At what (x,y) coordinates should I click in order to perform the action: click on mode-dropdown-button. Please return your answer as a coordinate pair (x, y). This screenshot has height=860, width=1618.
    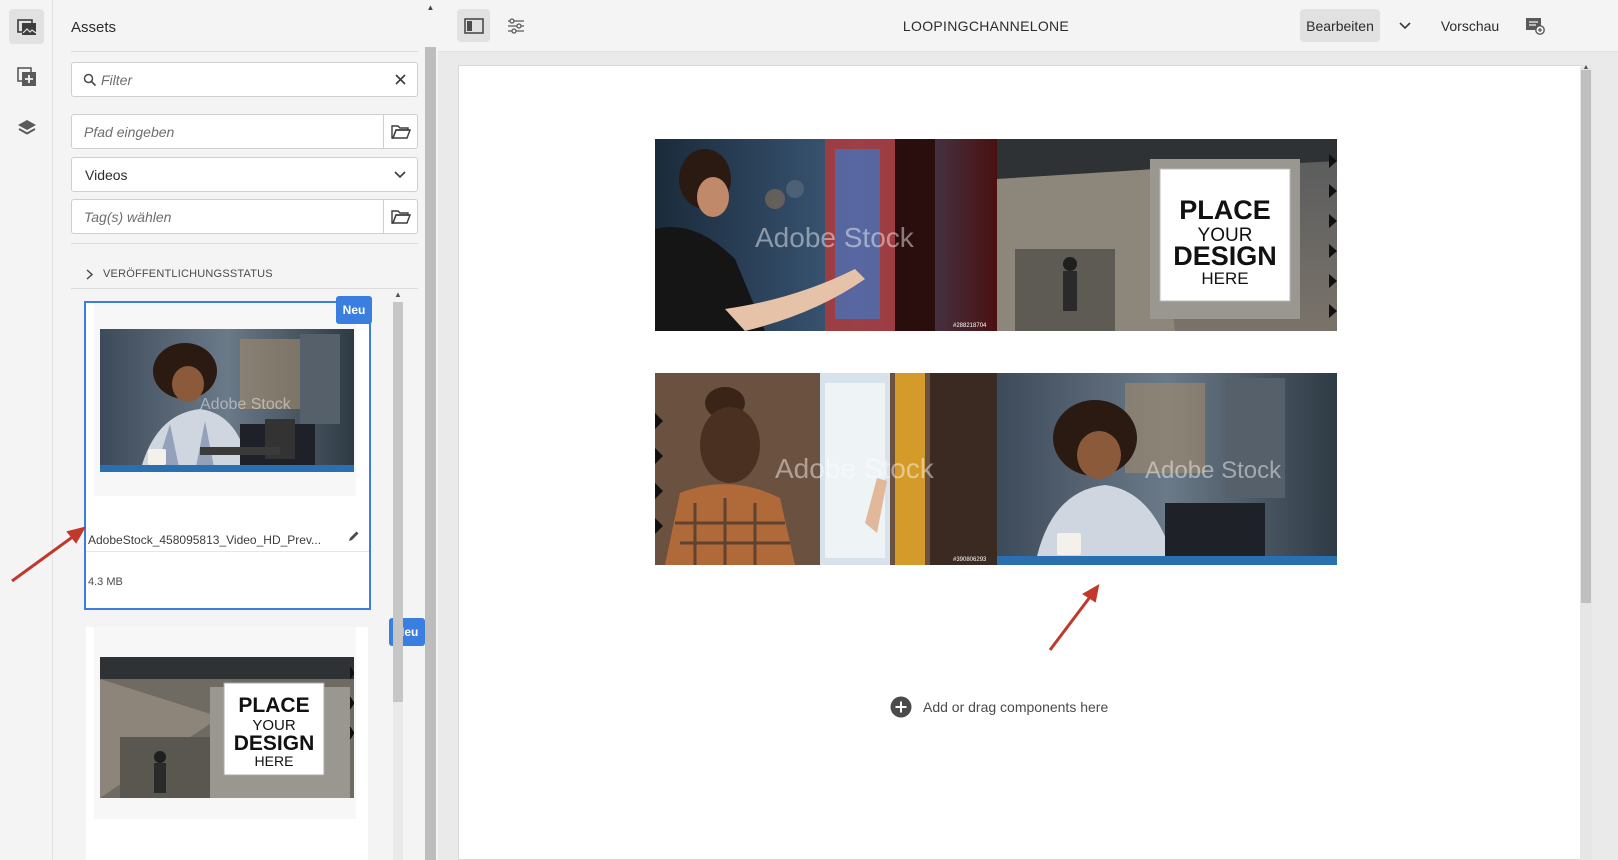
    Looking at the image, I should click on (1405, 25).